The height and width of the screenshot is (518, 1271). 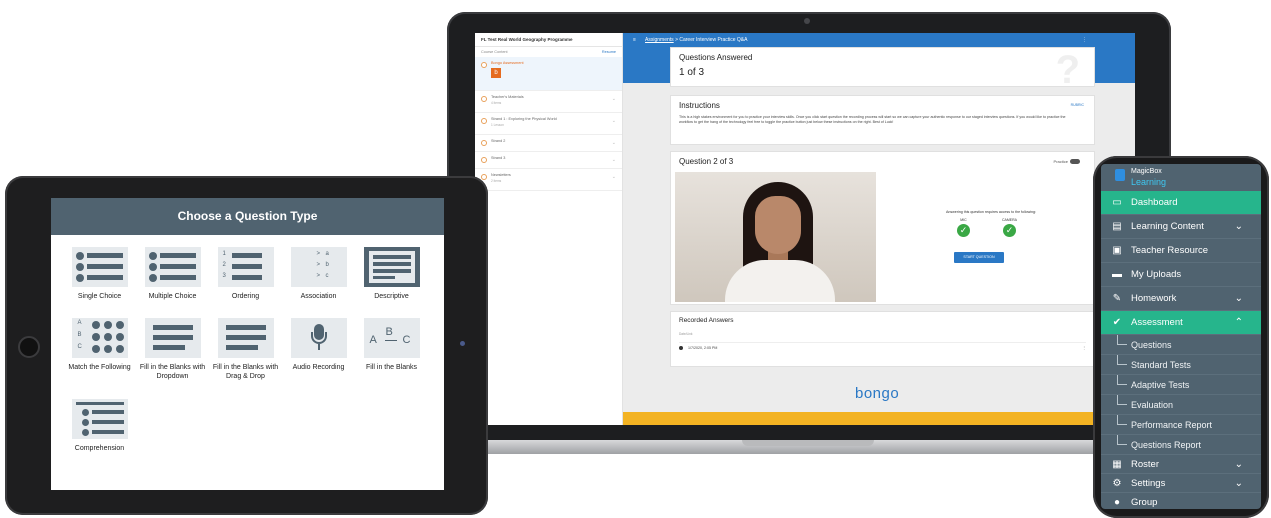 I want to click on course-content-row: Course Content Resume, so click(x=548, y=52).